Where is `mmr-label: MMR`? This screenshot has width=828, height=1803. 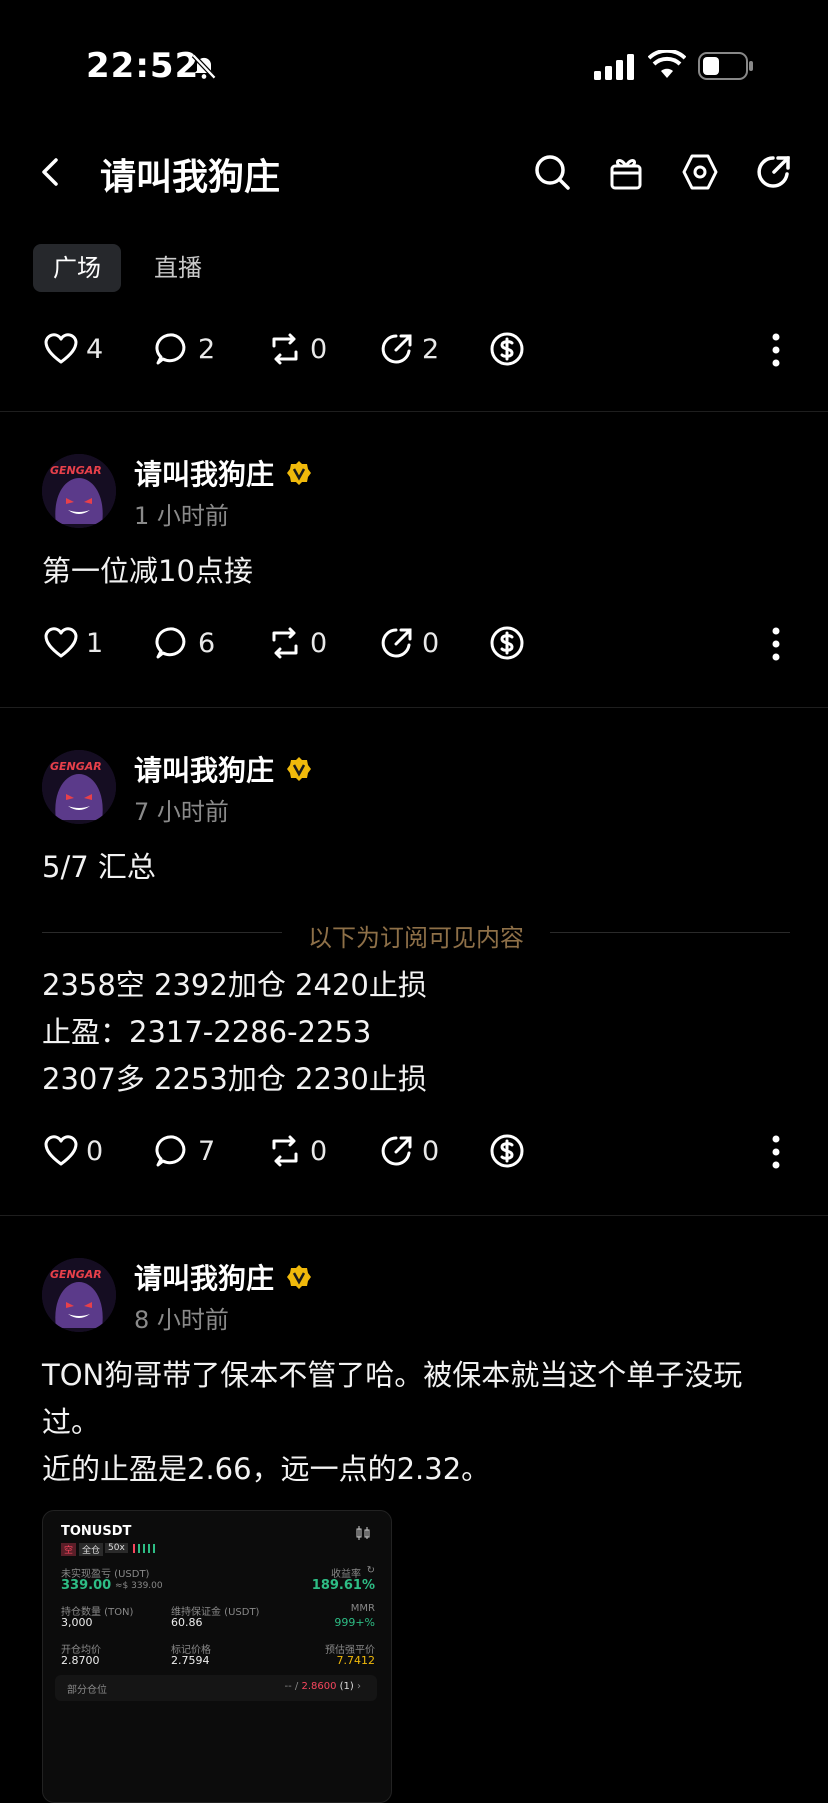 mmr-label: MMR is located at coordinates (362, 1608).